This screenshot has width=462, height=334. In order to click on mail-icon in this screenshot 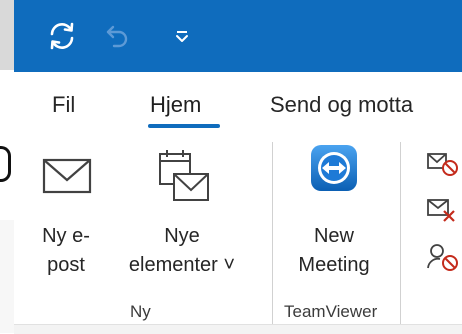, I will do `click(67, 180)`.